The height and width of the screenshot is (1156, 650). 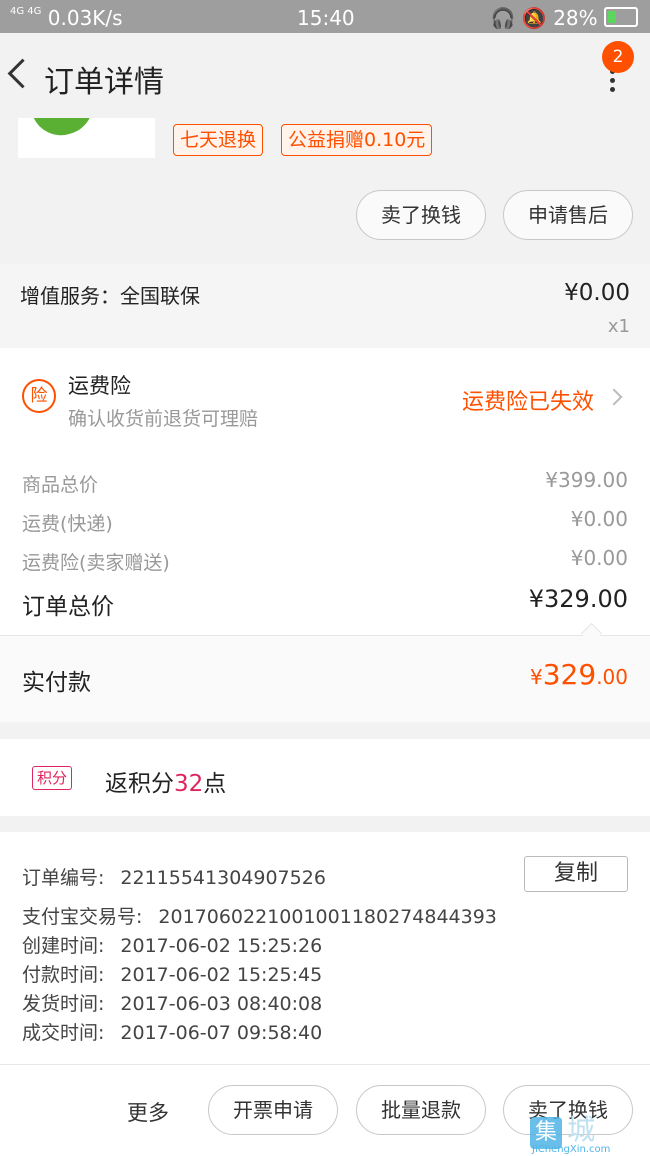 I want to click on shipping-insurance-value: ¥0.00, so click(x=599, y=558).